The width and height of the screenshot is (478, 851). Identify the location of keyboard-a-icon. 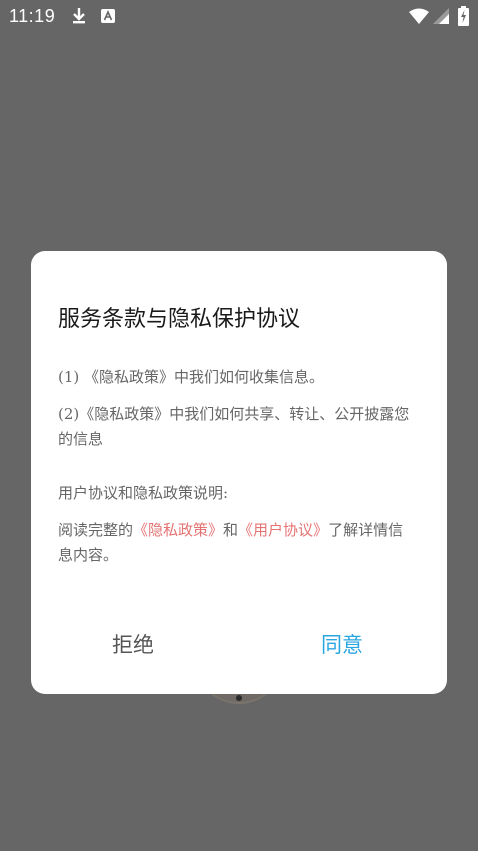
(108, 16).